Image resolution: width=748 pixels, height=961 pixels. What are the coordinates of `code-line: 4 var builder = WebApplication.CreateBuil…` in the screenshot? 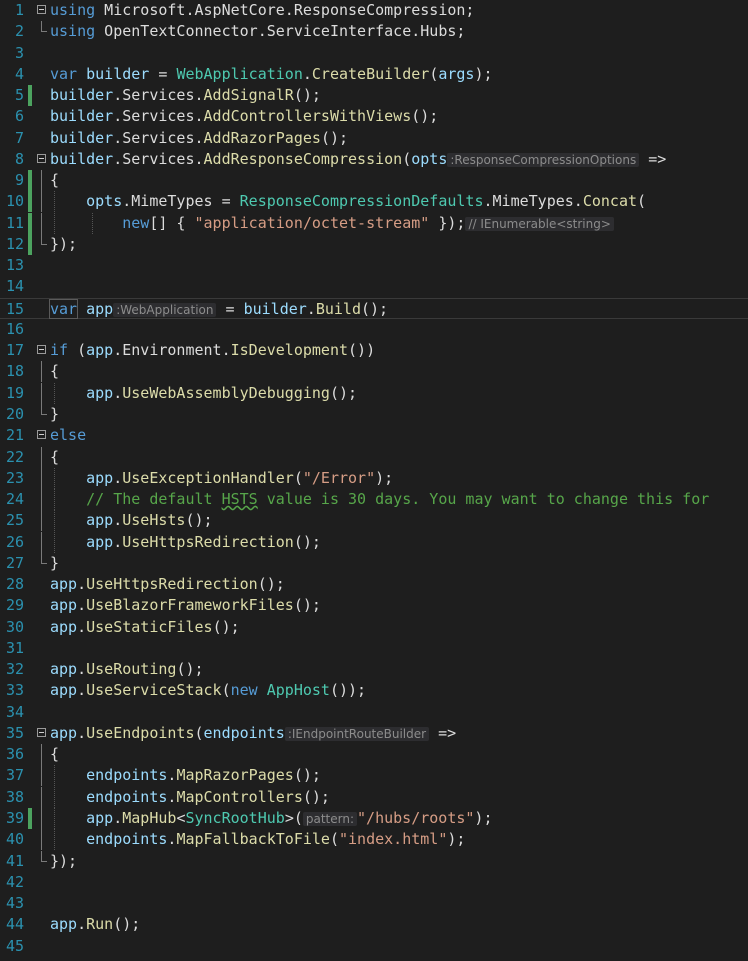 It's located at (374, 74).